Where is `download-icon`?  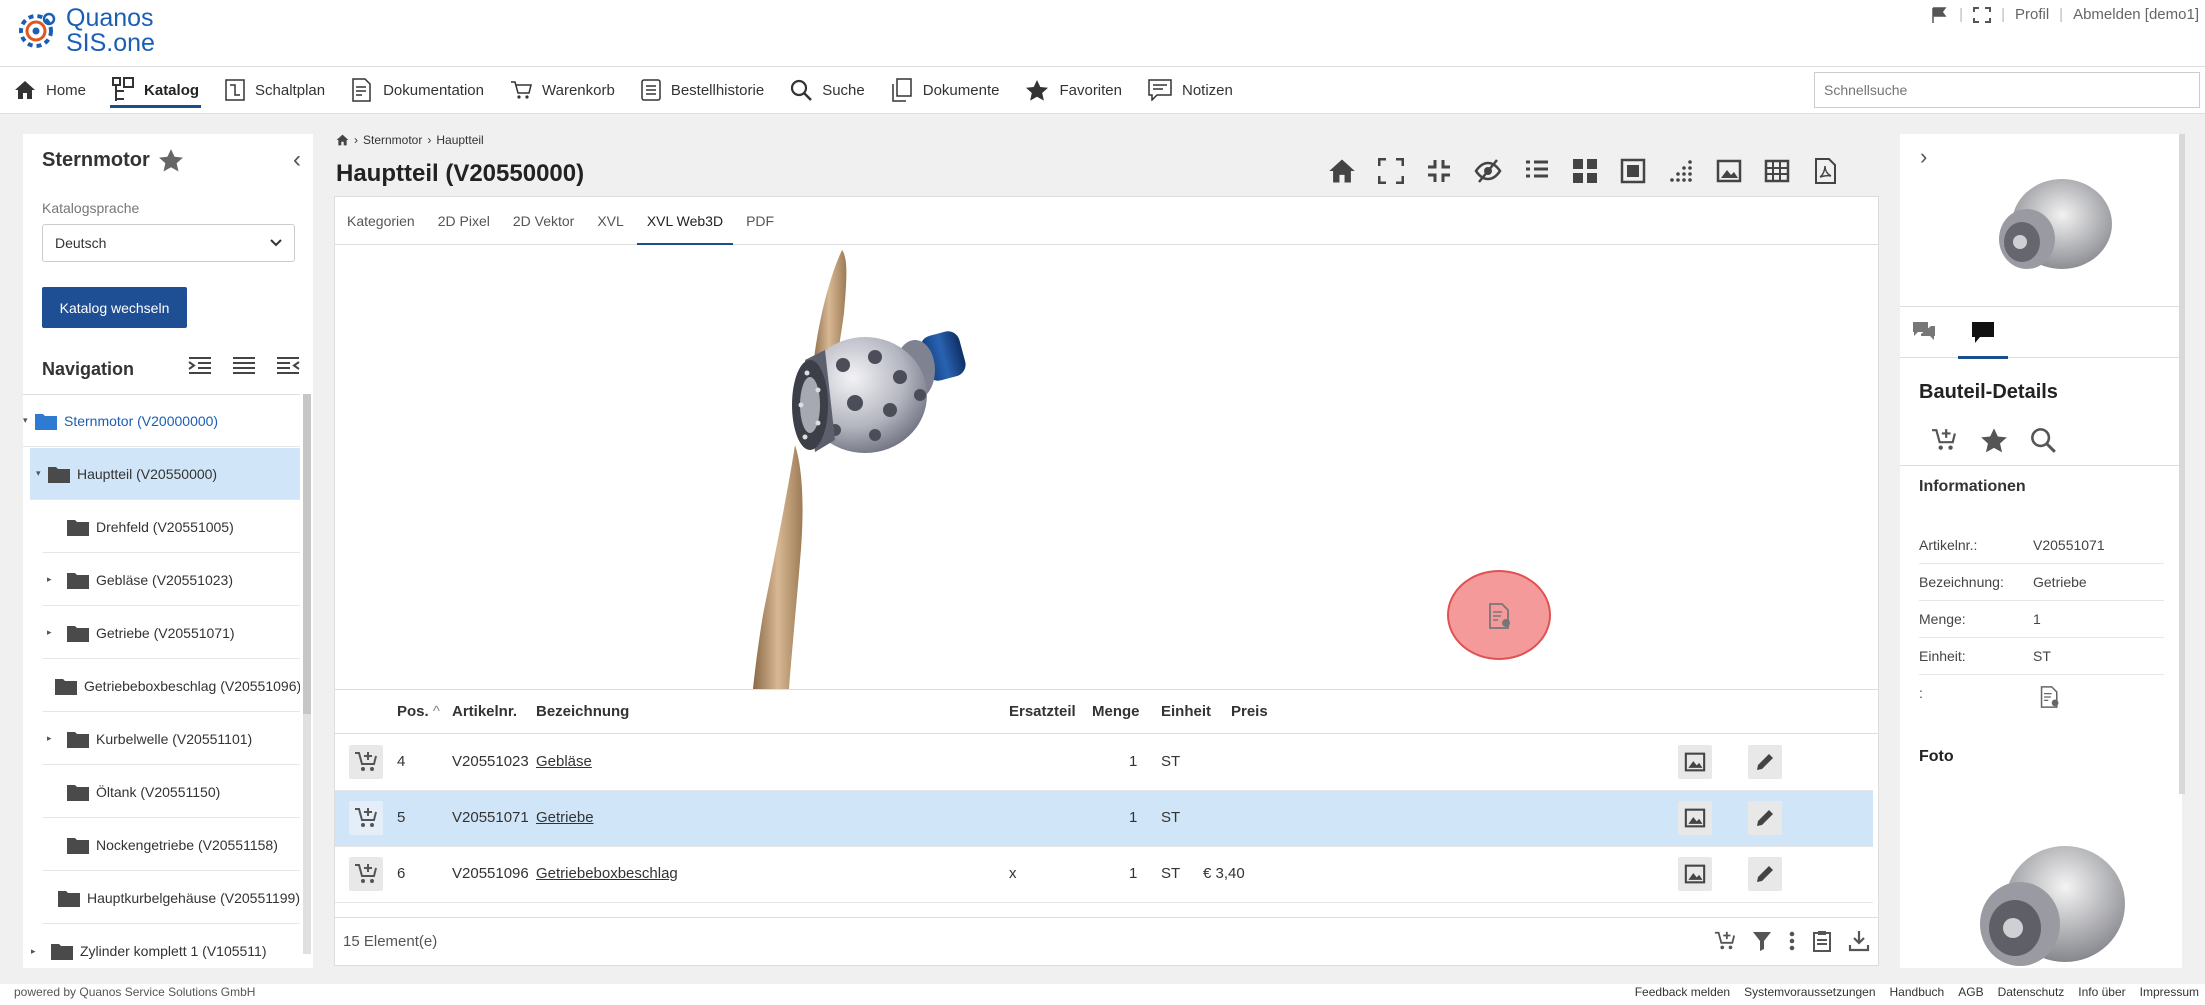
download-icon is located at coordinates (1859, 941).